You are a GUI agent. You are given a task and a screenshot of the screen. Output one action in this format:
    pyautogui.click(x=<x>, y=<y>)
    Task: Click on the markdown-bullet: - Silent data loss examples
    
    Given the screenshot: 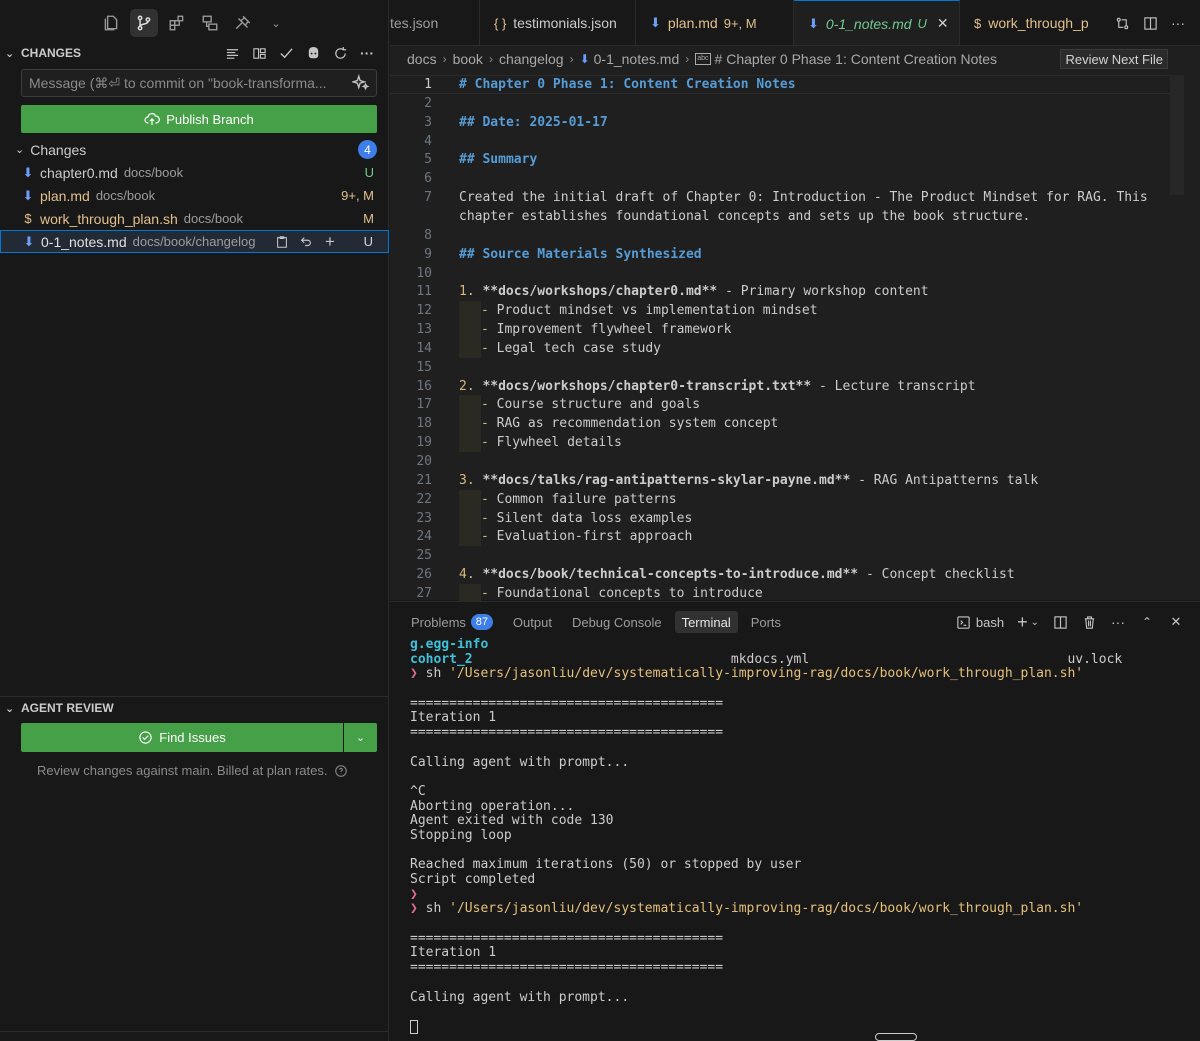 What is the action you would take?
    pyautogui.click(x=586, y=518)
    